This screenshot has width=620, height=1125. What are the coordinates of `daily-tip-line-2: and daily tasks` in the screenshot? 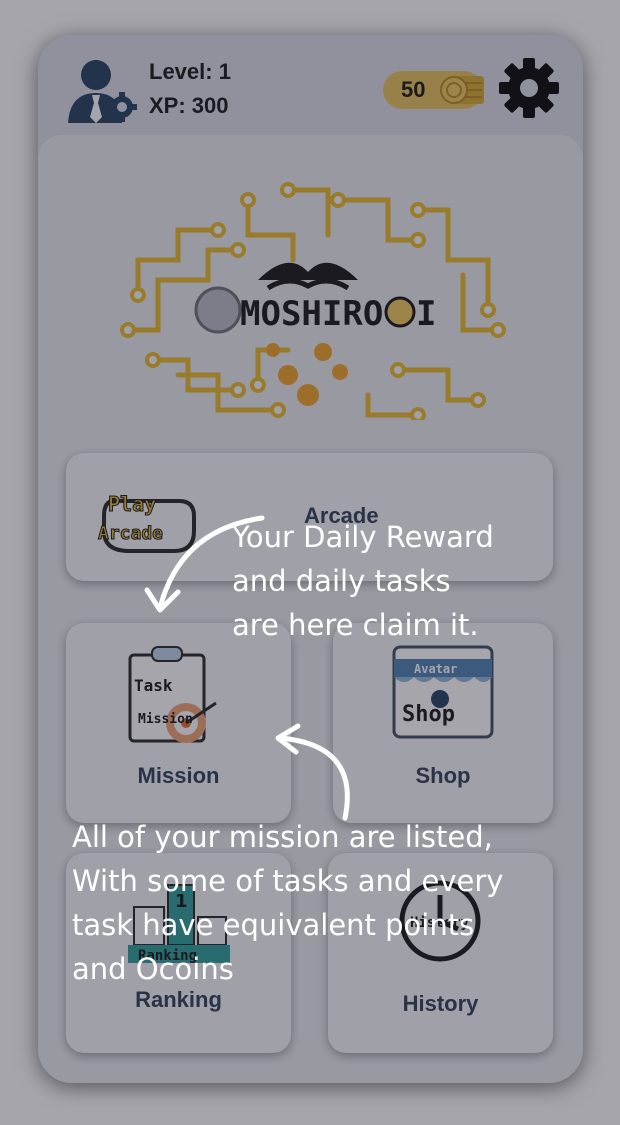 It's located at (341, 581).